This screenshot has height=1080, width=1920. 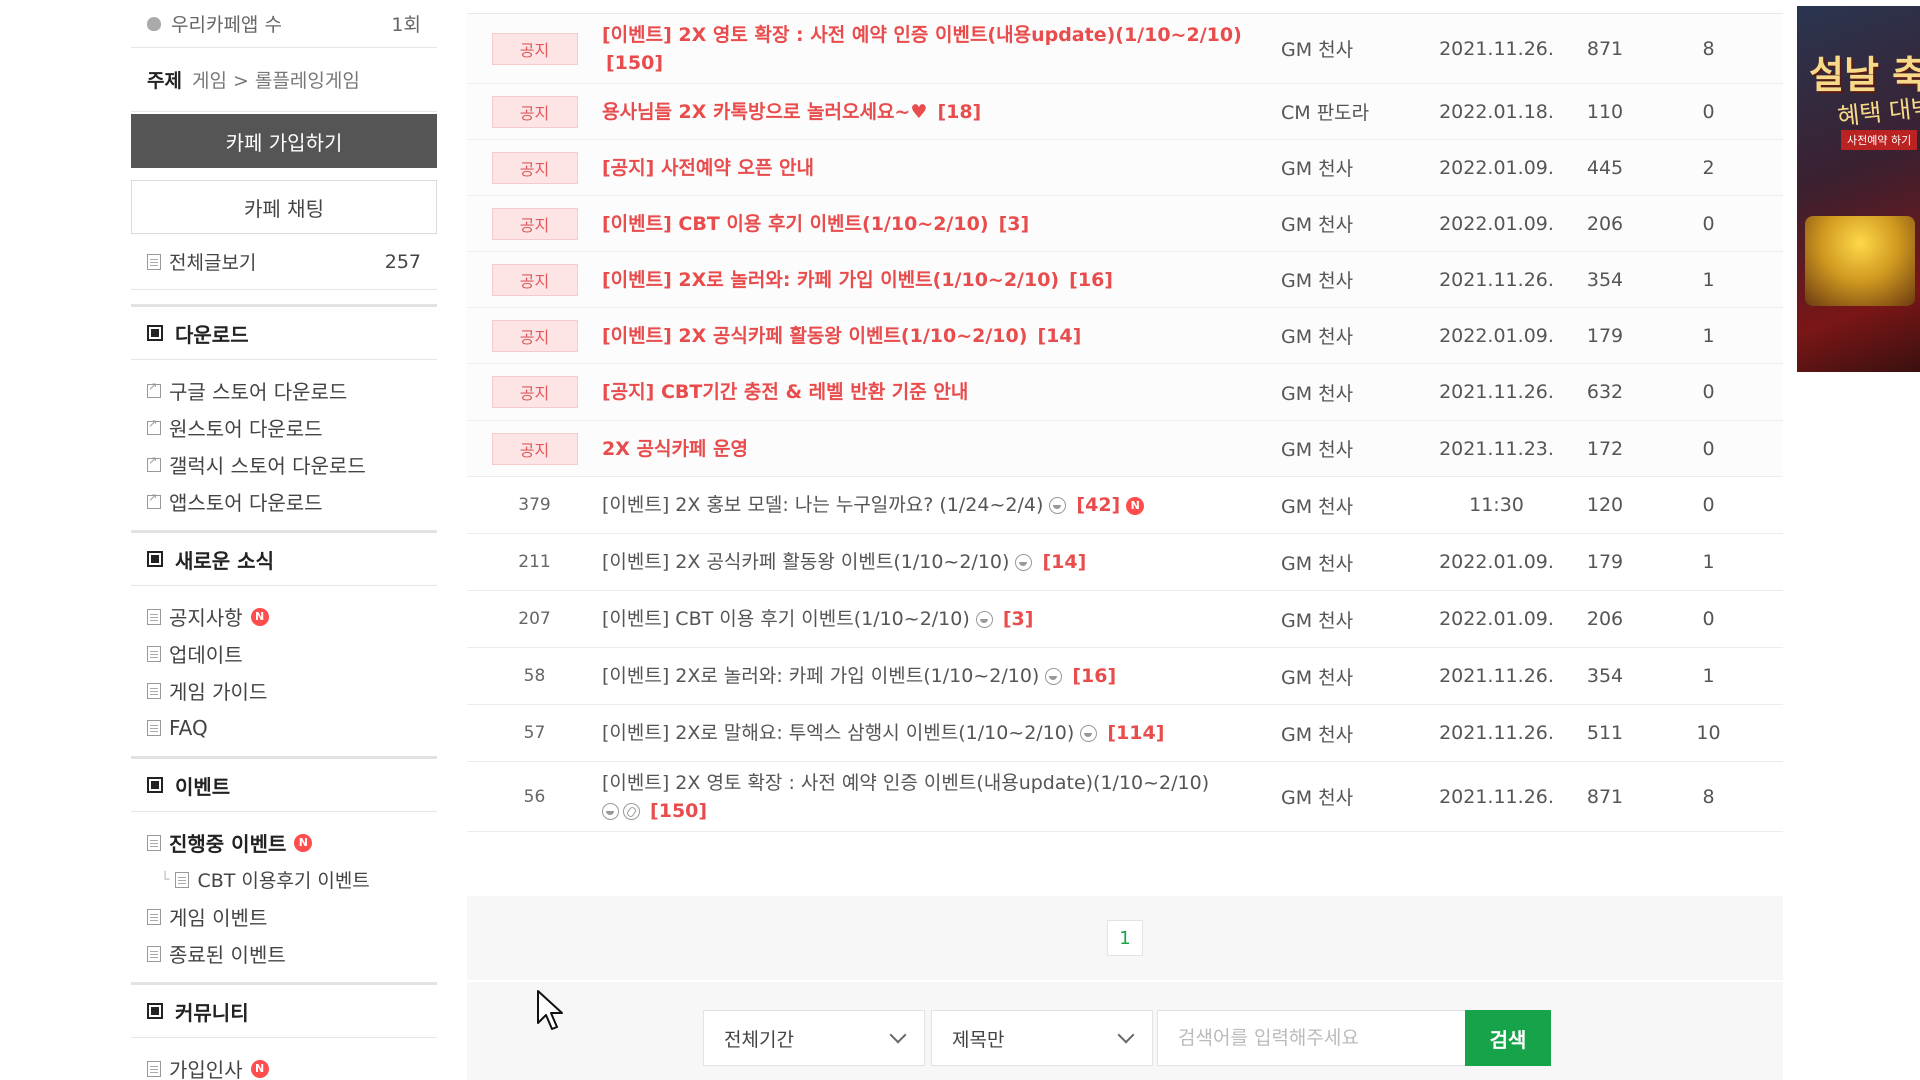 What do you see at coordinates (1708, 48) in the screenshot?
I see `post-likes: 8` at bounding box center [1708, 48].